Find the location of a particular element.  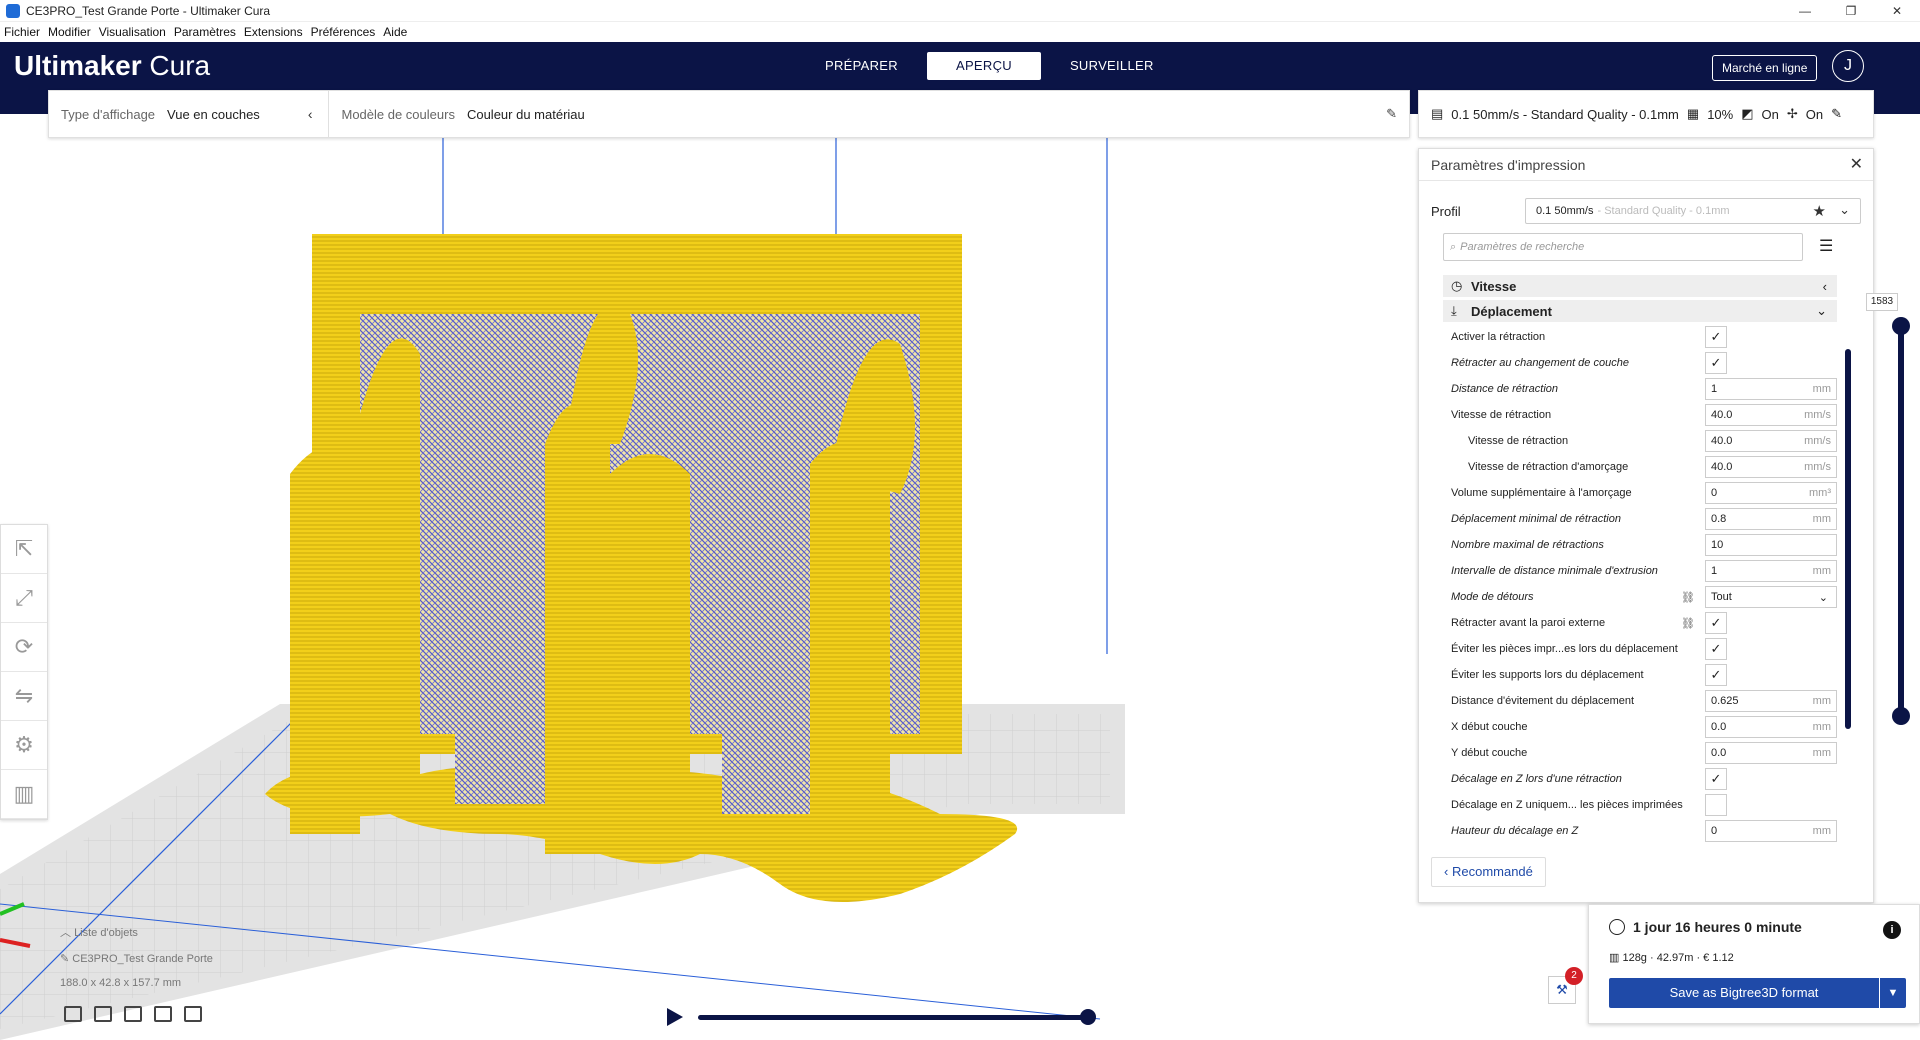

scale-tool-icon: ⤢ is located at coordinates (24, 598).